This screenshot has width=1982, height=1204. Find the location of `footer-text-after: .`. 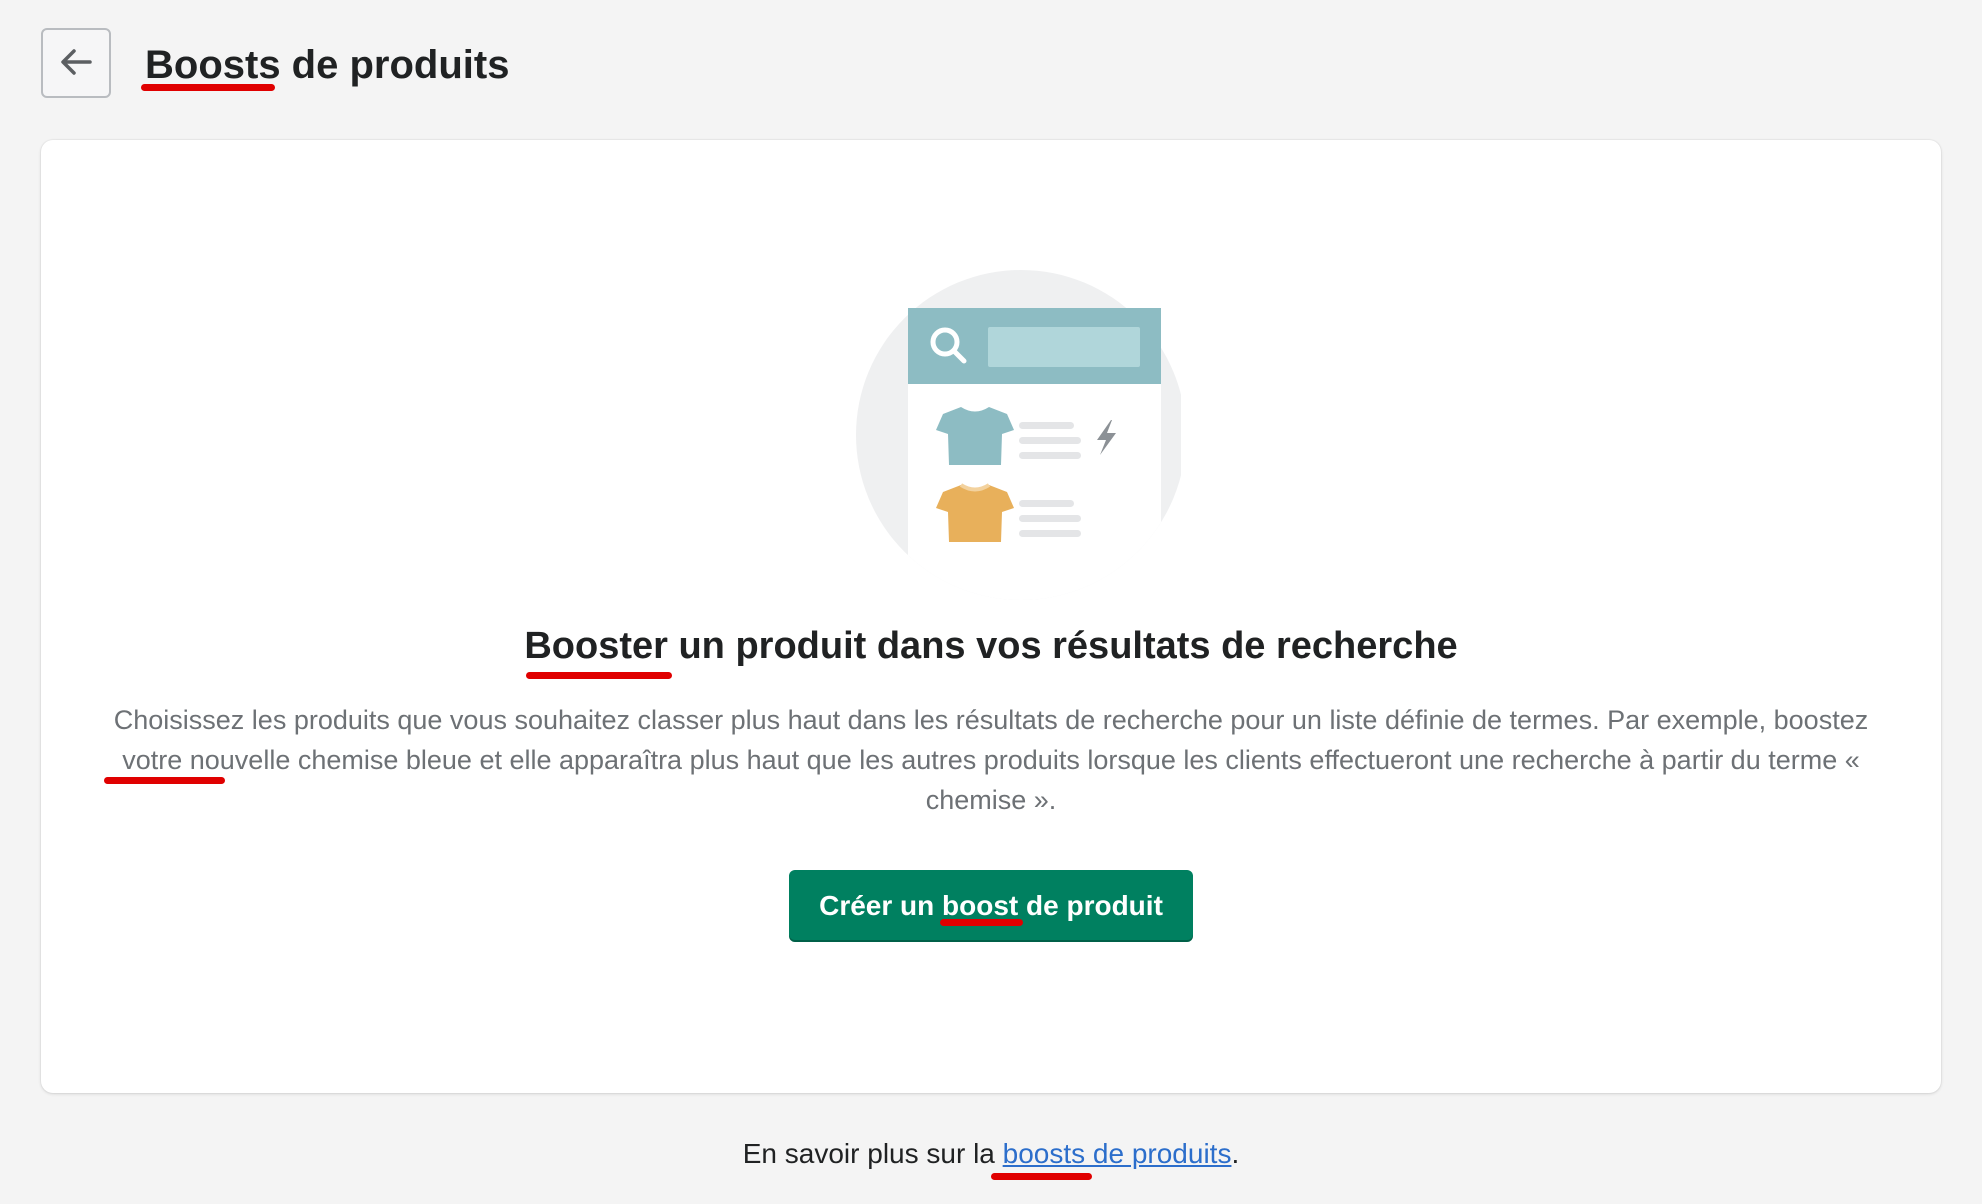

footer-text-after: . is located at coordinates (1235, 1153).